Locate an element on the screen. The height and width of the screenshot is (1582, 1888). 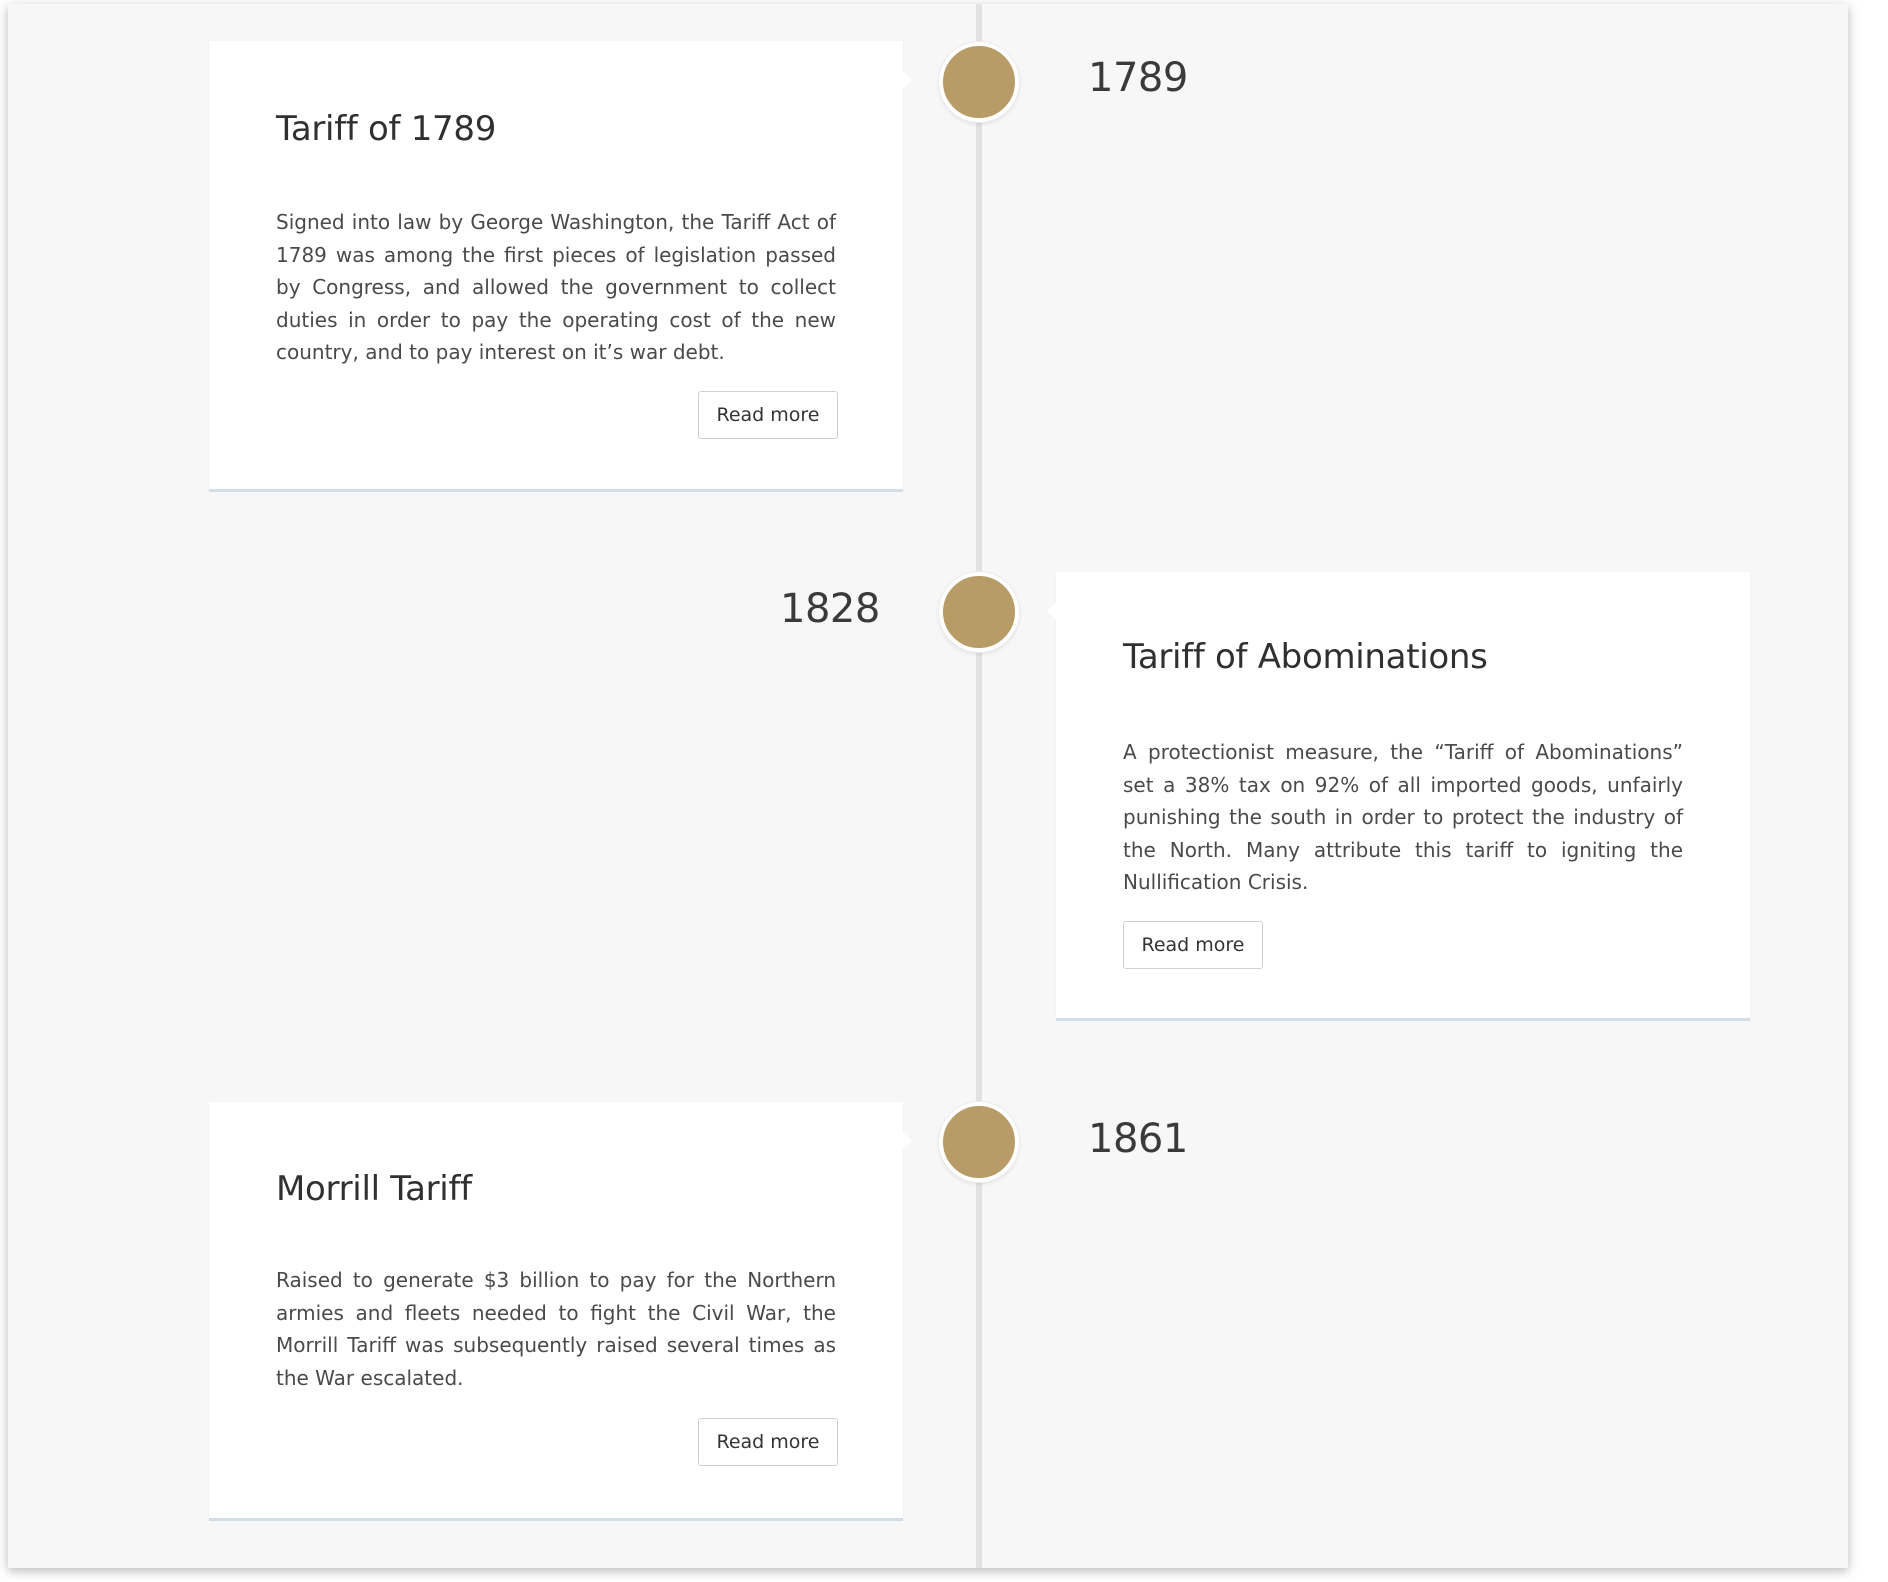
event-date: 1828 is located at coordinates (830, 609).